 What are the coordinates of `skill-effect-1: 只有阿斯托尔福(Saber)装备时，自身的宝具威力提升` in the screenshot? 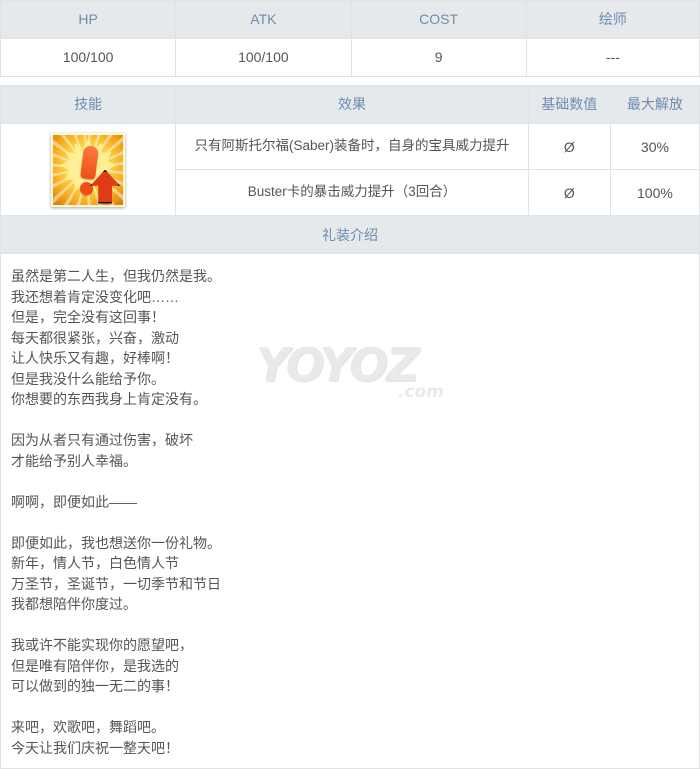 It's located at (352, 146).